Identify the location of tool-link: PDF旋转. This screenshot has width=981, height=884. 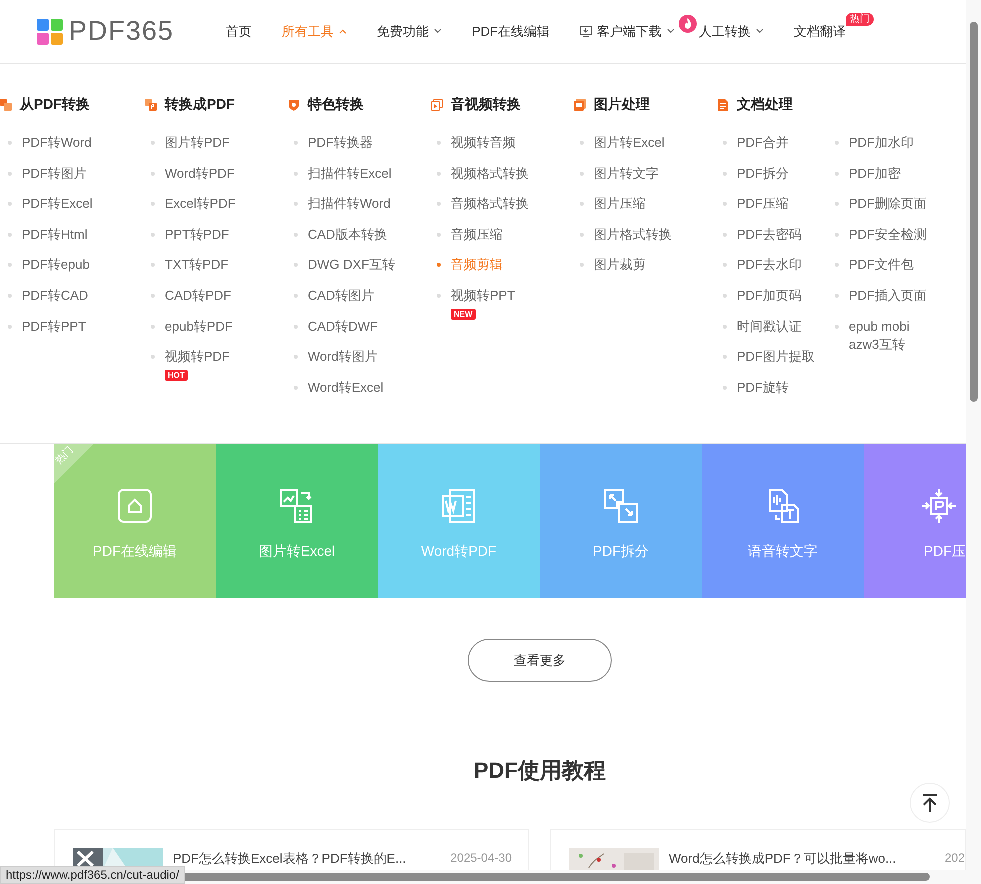
(763, 387).